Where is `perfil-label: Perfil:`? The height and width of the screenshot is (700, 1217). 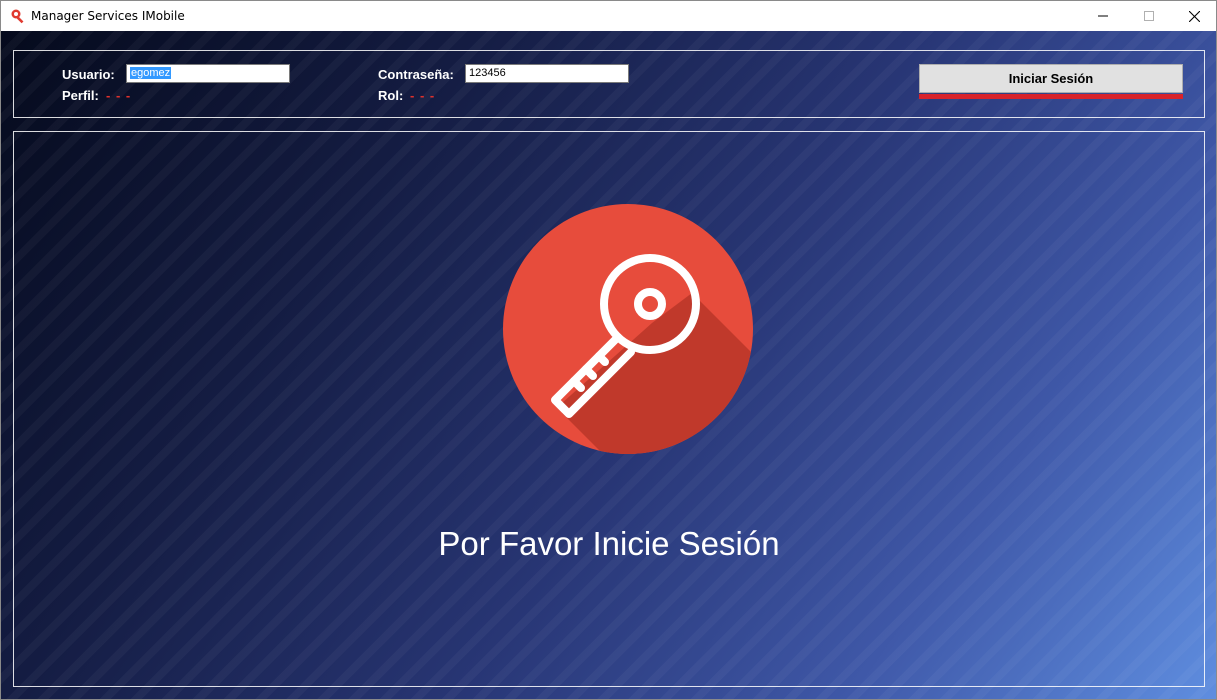 perfil-label: Perfil: is located at coordinates (80, 95).